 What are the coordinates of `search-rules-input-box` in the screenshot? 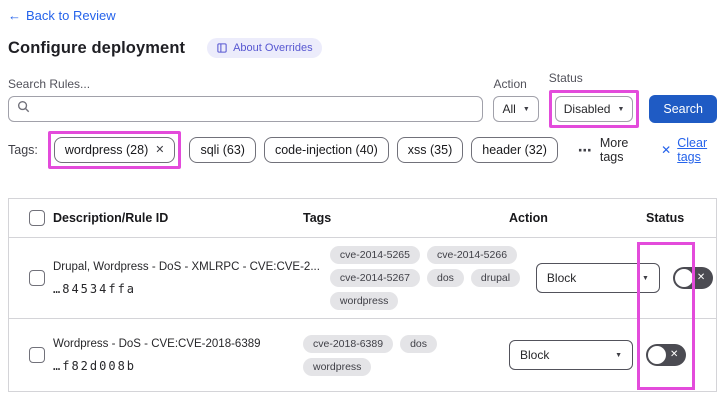 It's located at (246, 109).